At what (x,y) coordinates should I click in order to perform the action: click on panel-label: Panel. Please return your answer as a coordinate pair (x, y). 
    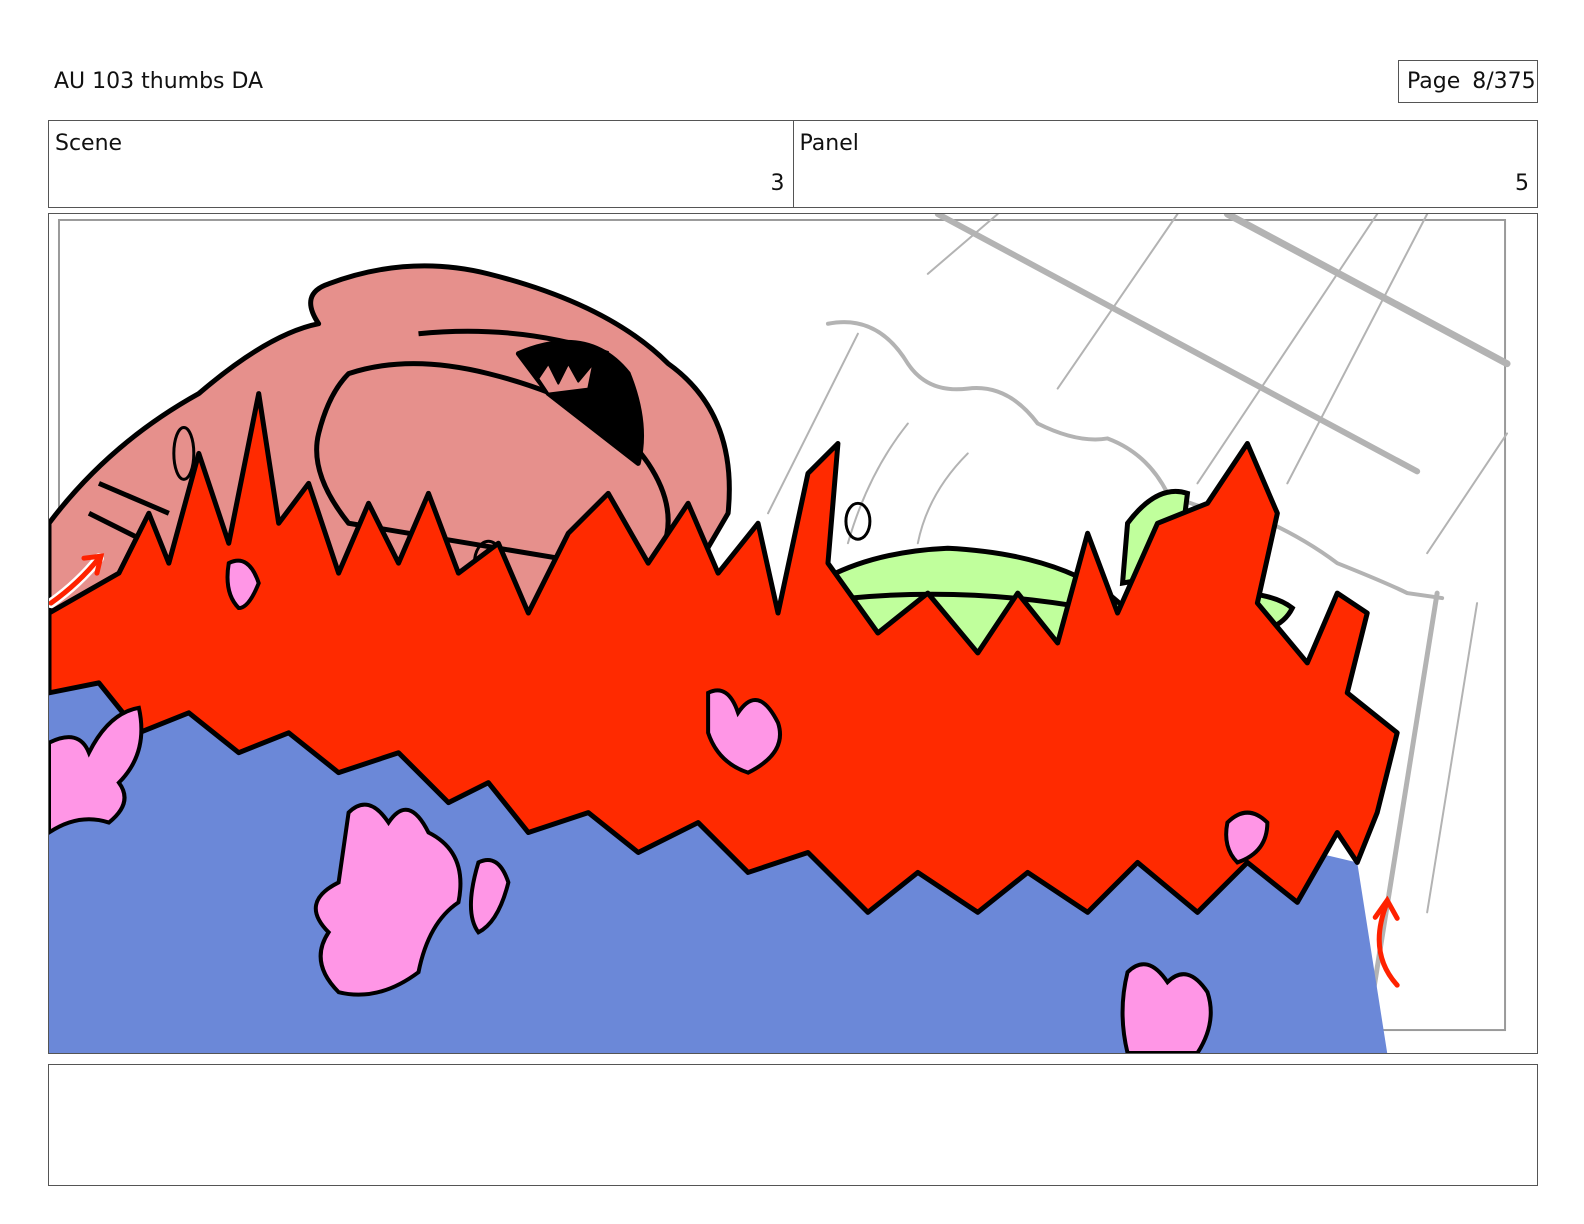
    Looking at the image, I should click on (829, 143).